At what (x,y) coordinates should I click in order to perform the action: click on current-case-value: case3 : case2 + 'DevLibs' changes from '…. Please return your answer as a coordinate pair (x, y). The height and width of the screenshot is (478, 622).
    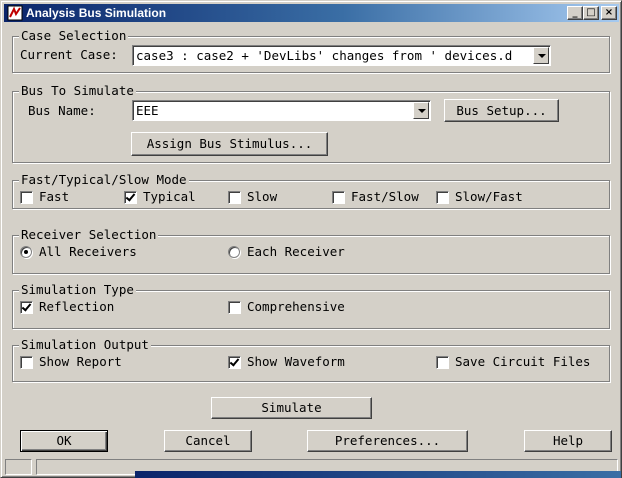
    Looking at the image, I should click on (324, 55).